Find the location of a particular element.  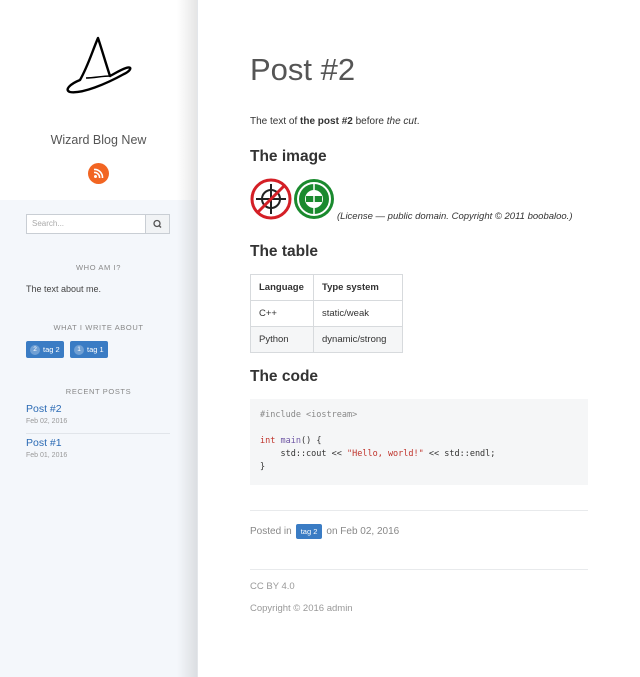

tag-link-tag1: 1 tag 1 is located at coordinates (89, 349).